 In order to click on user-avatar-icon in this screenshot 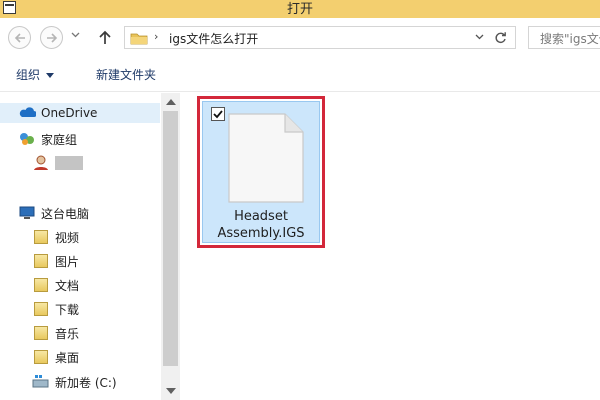, I will do `click(41, 162)`.